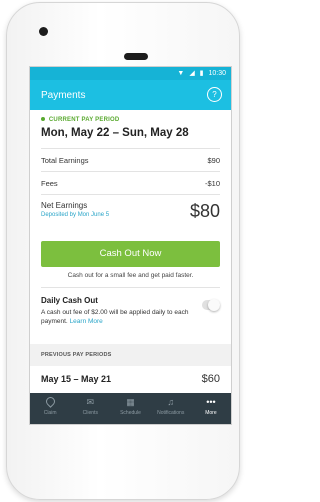 This screenshot has width=320, height=502. What do you see at coordinates (84, 120) in the screenshot?
I see `current-period-label: CURRENT PAY PERIOD` at bounding box center [84, 120].